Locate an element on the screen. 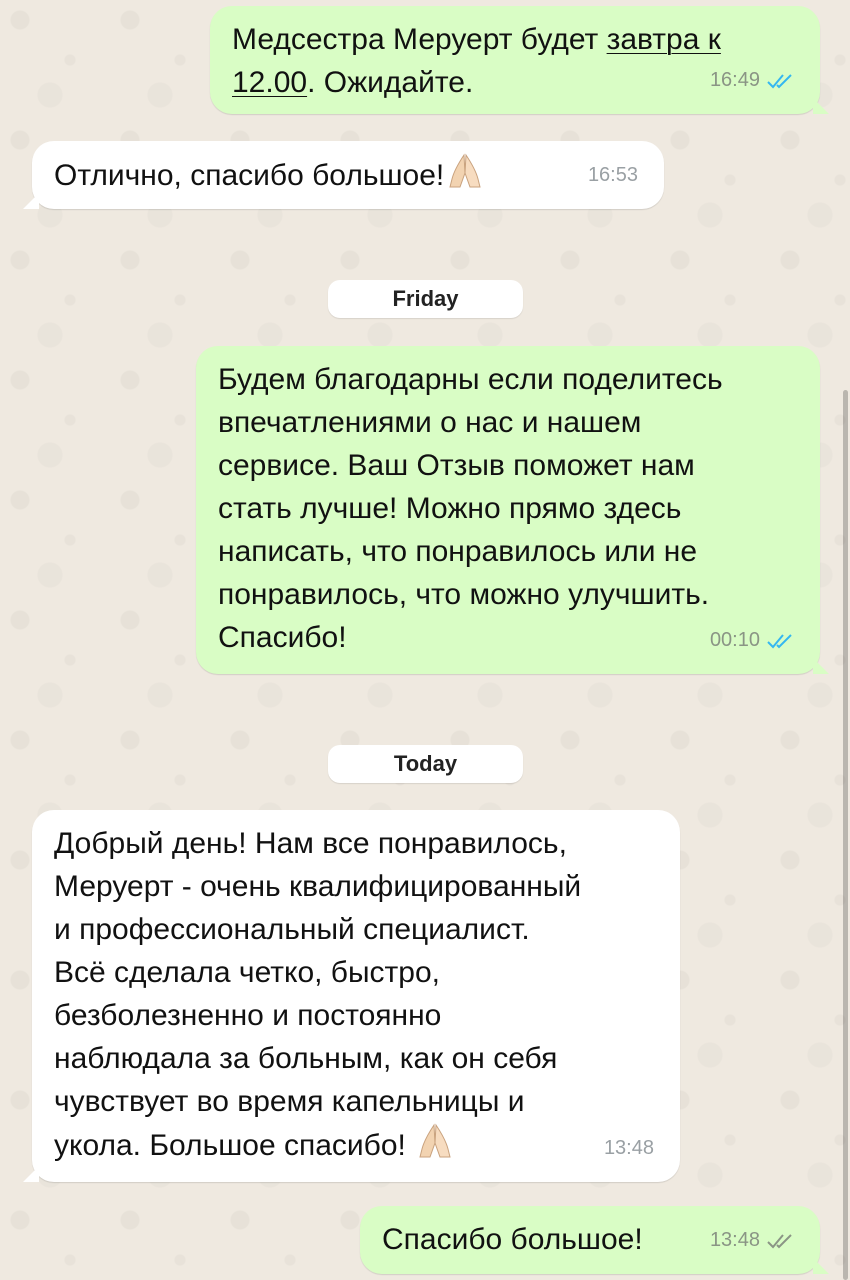 This screenshot has width=850, height=1280. message-bubble-incoming: Отлично, спасибо большое! 16:53 is located at coordinates (343, 175).